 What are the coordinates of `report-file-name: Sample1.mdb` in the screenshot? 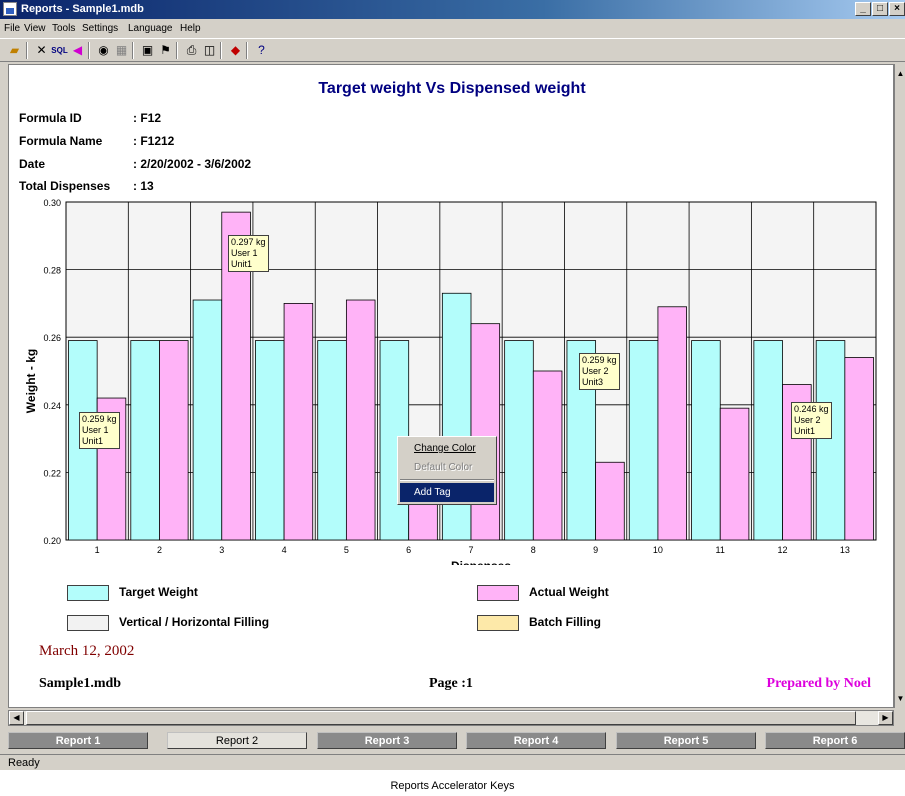 It's located at (80, 683).